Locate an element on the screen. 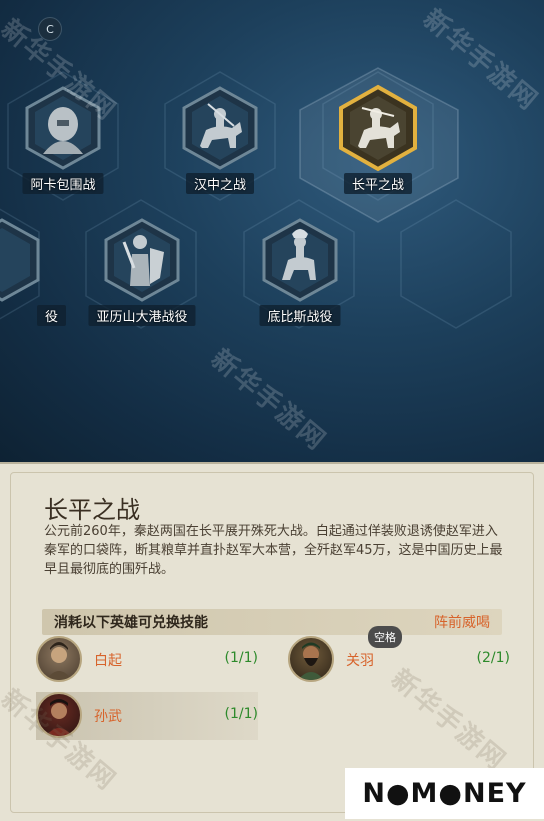 This screenshot has width=544, height=821. battle-label: 亚历山大港战役 is located at coordinates (142, 315).